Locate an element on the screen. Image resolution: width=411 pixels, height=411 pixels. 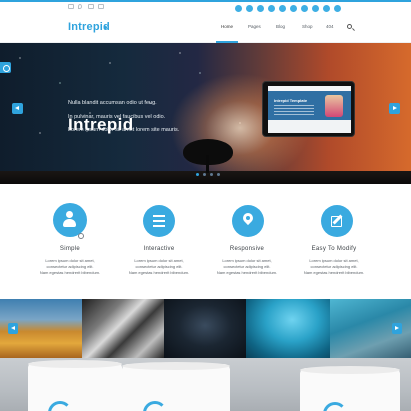
user-icon is located at coordinates (70, 220).